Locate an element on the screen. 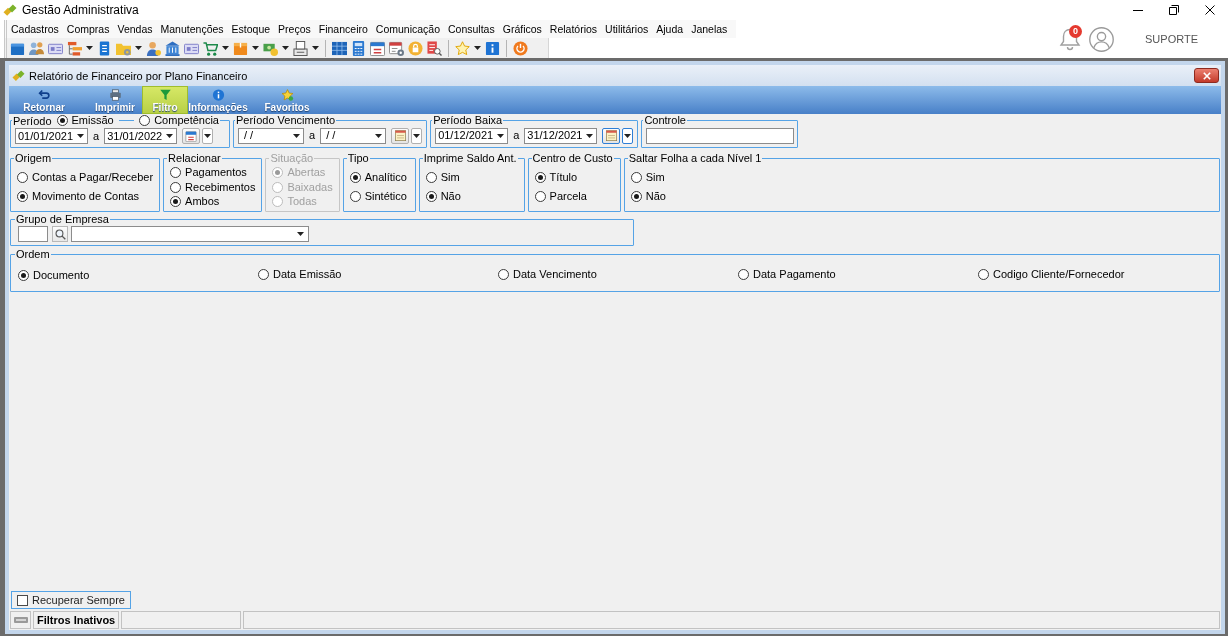 The height and width of the screenshot is (636, 1228). menu-item: Consultas is located at coordinates (471, 29).